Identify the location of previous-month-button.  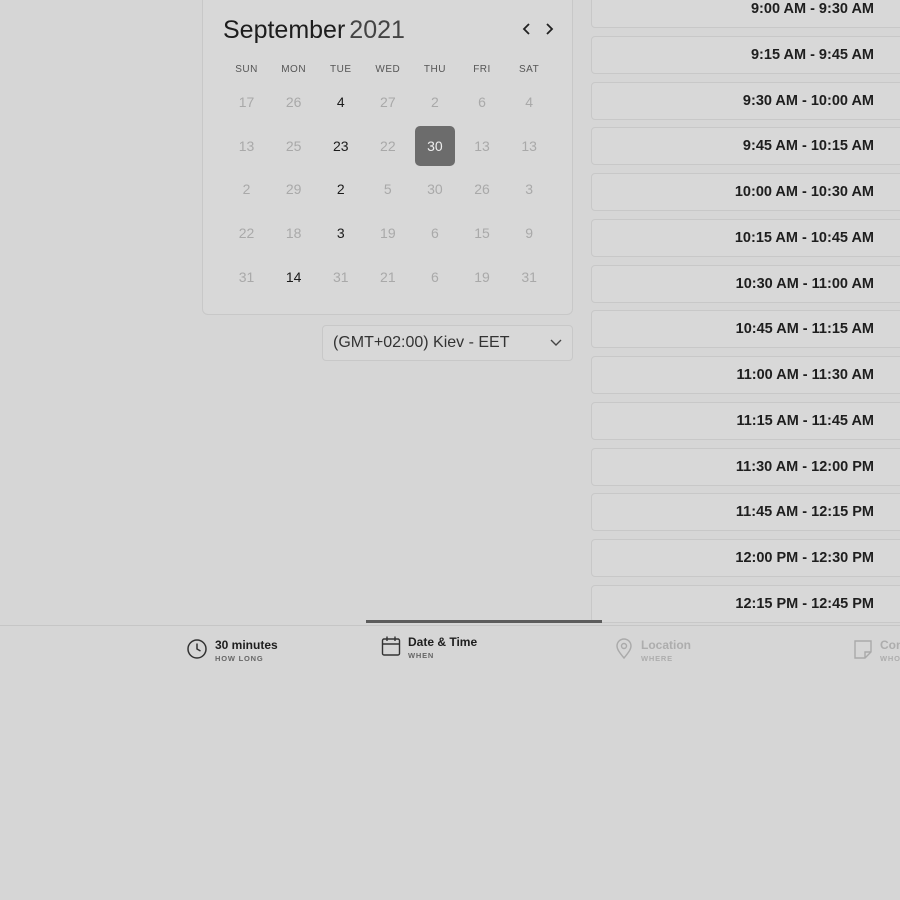
(527, 30).